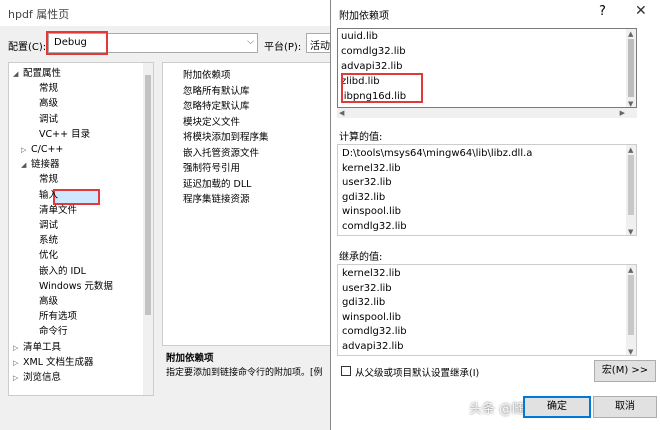  Describe the element at coordinates (283, 47) in the screenshot. I see `platform-label: 平台(P):` at that location.